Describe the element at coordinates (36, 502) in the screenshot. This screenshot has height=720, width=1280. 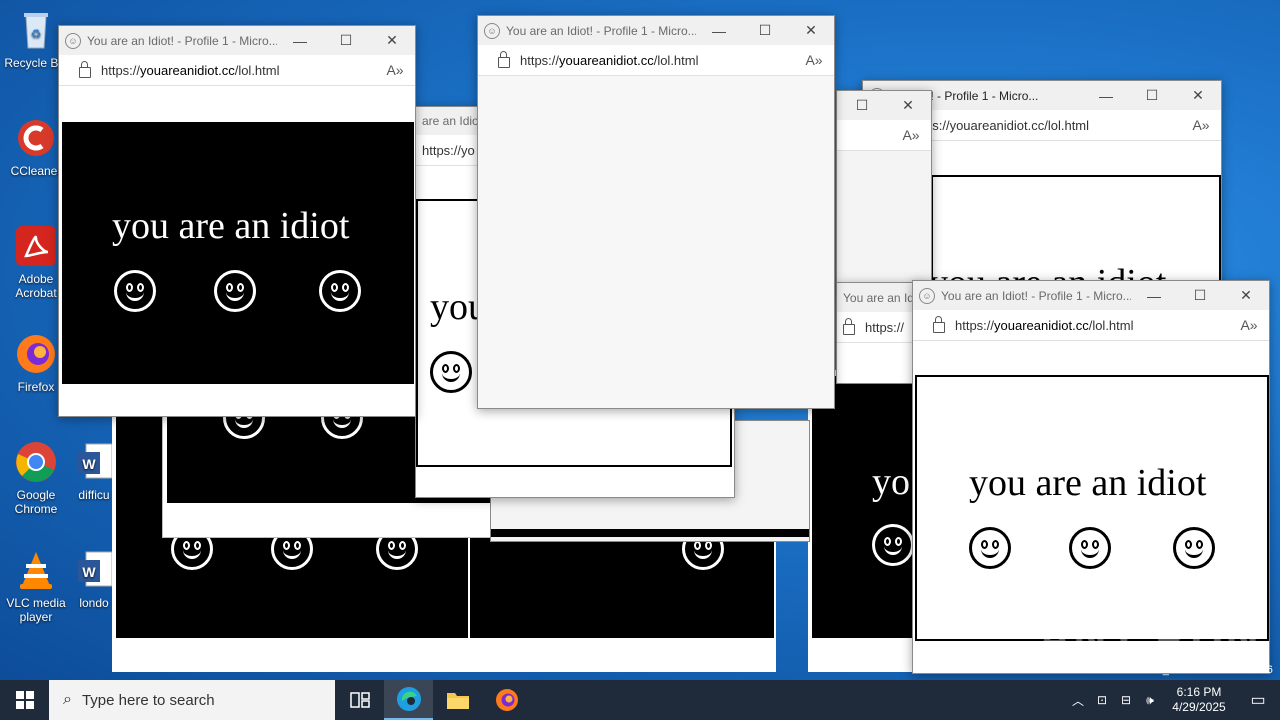
I see `desktop-icon-label: Google Chrome` at that location.